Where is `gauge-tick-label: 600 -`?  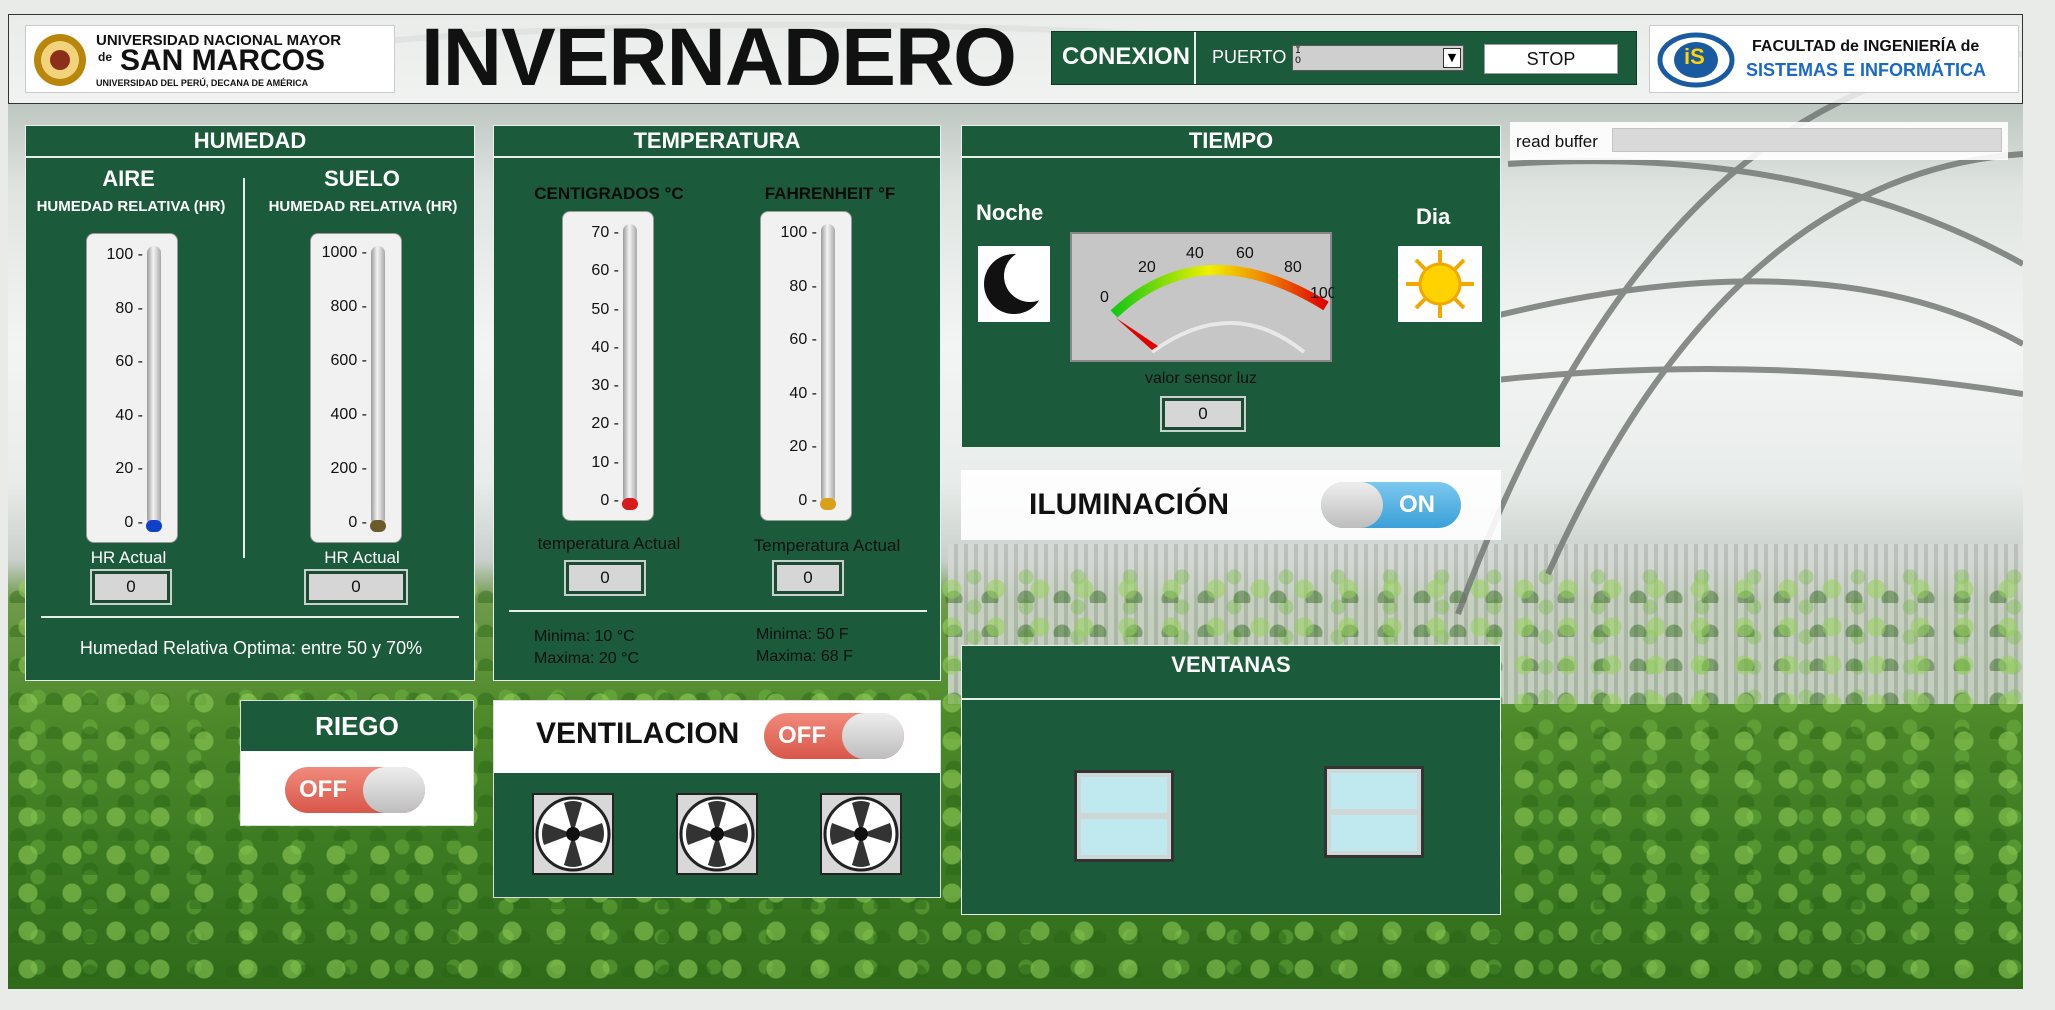
gauge-tick-label: 600 - is located at coordinates (348, 360).